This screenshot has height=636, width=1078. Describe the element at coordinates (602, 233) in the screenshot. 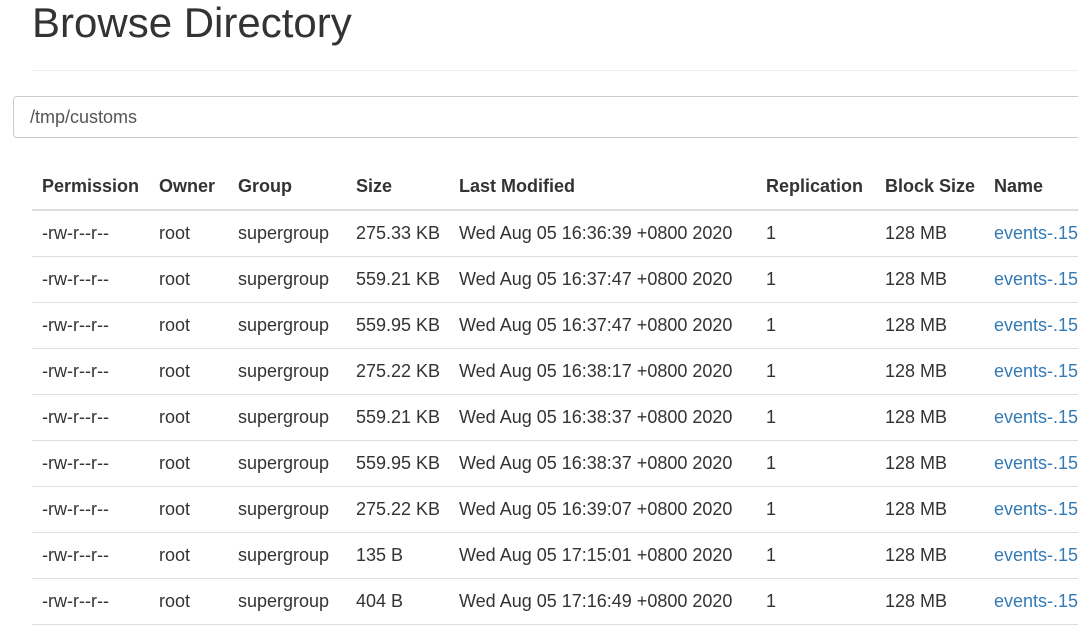

I see `cell-last-modified: Wed Aug 05 16:36:39 +0800 2020` at that location.